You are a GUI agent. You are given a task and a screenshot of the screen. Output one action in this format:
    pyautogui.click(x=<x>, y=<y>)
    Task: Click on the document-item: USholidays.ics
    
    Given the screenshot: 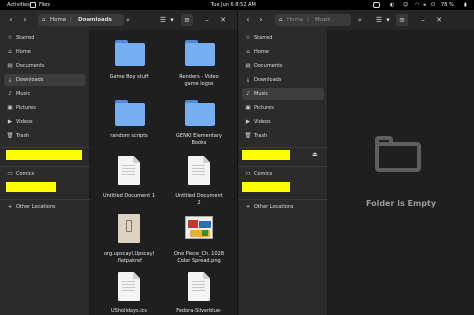 What is the action you would take?
    pyautogui.click(x=129, y=293)
    